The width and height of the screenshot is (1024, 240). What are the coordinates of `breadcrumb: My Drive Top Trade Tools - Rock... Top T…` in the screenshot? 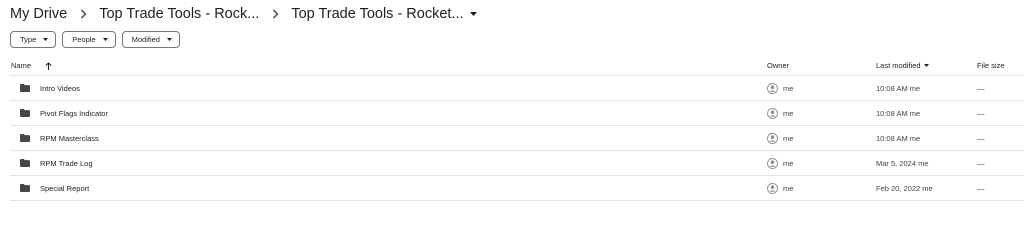 It's located at (243, 14).